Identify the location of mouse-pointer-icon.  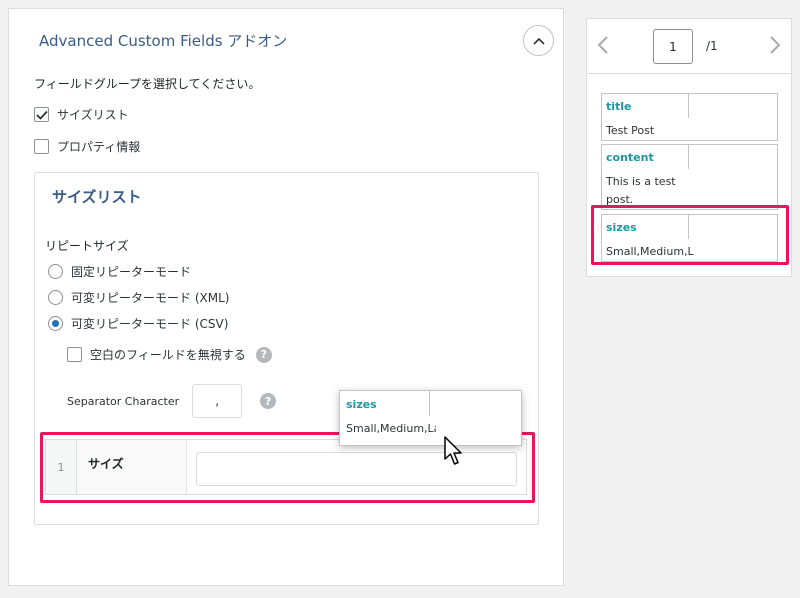
(453, 450).